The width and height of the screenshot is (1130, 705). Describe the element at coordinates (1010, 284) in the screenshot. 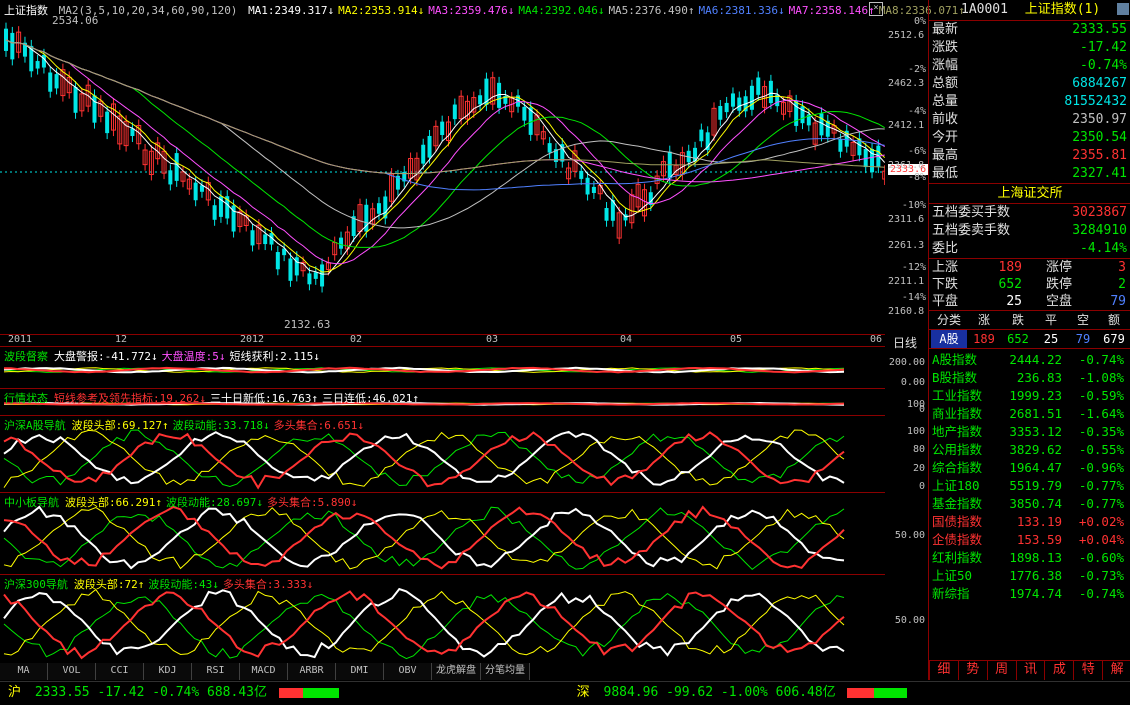

I see `breadth-value: 652` at that location.